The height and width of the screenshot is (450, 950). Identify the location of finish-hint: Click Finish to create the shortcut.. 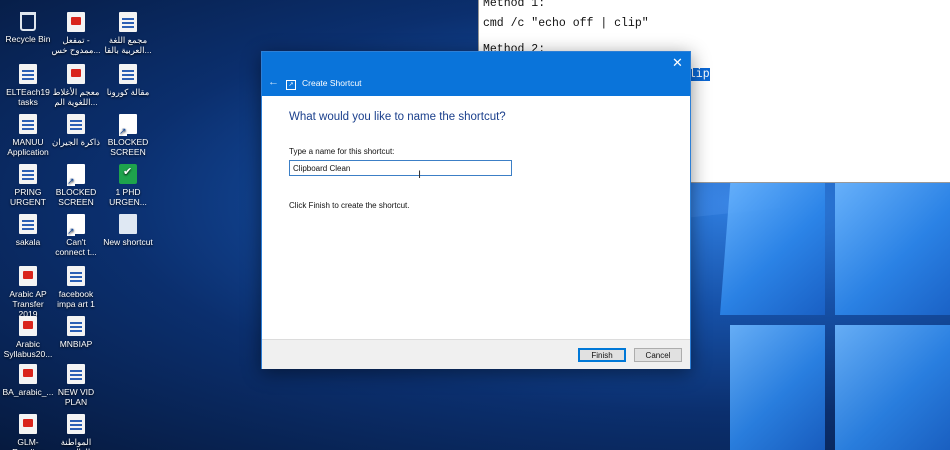
(349, 205).